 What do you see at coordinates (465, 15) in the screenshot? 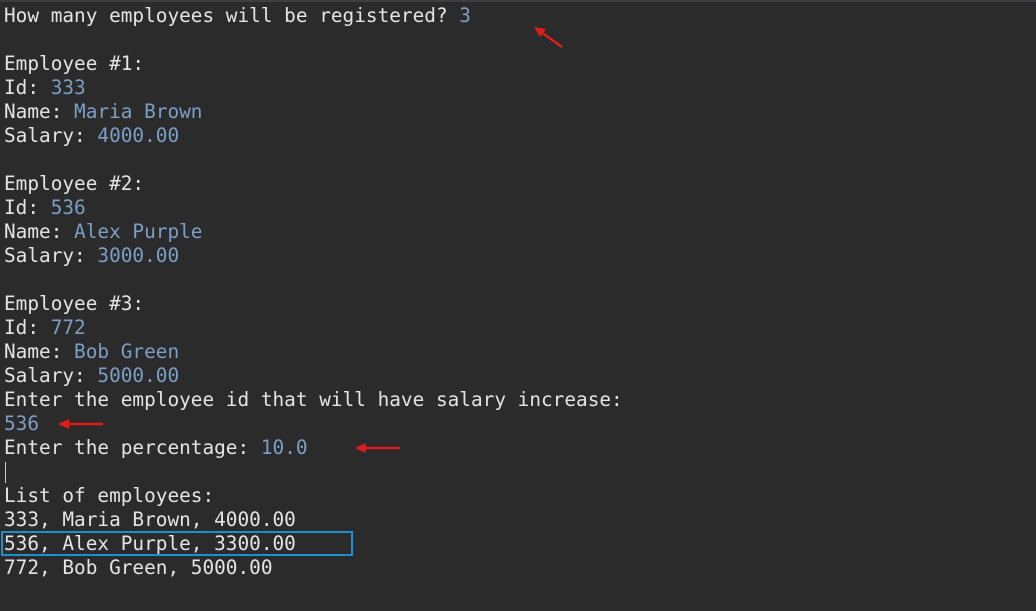
I see `user-input-count: 3` at bounding box center [465, 15].